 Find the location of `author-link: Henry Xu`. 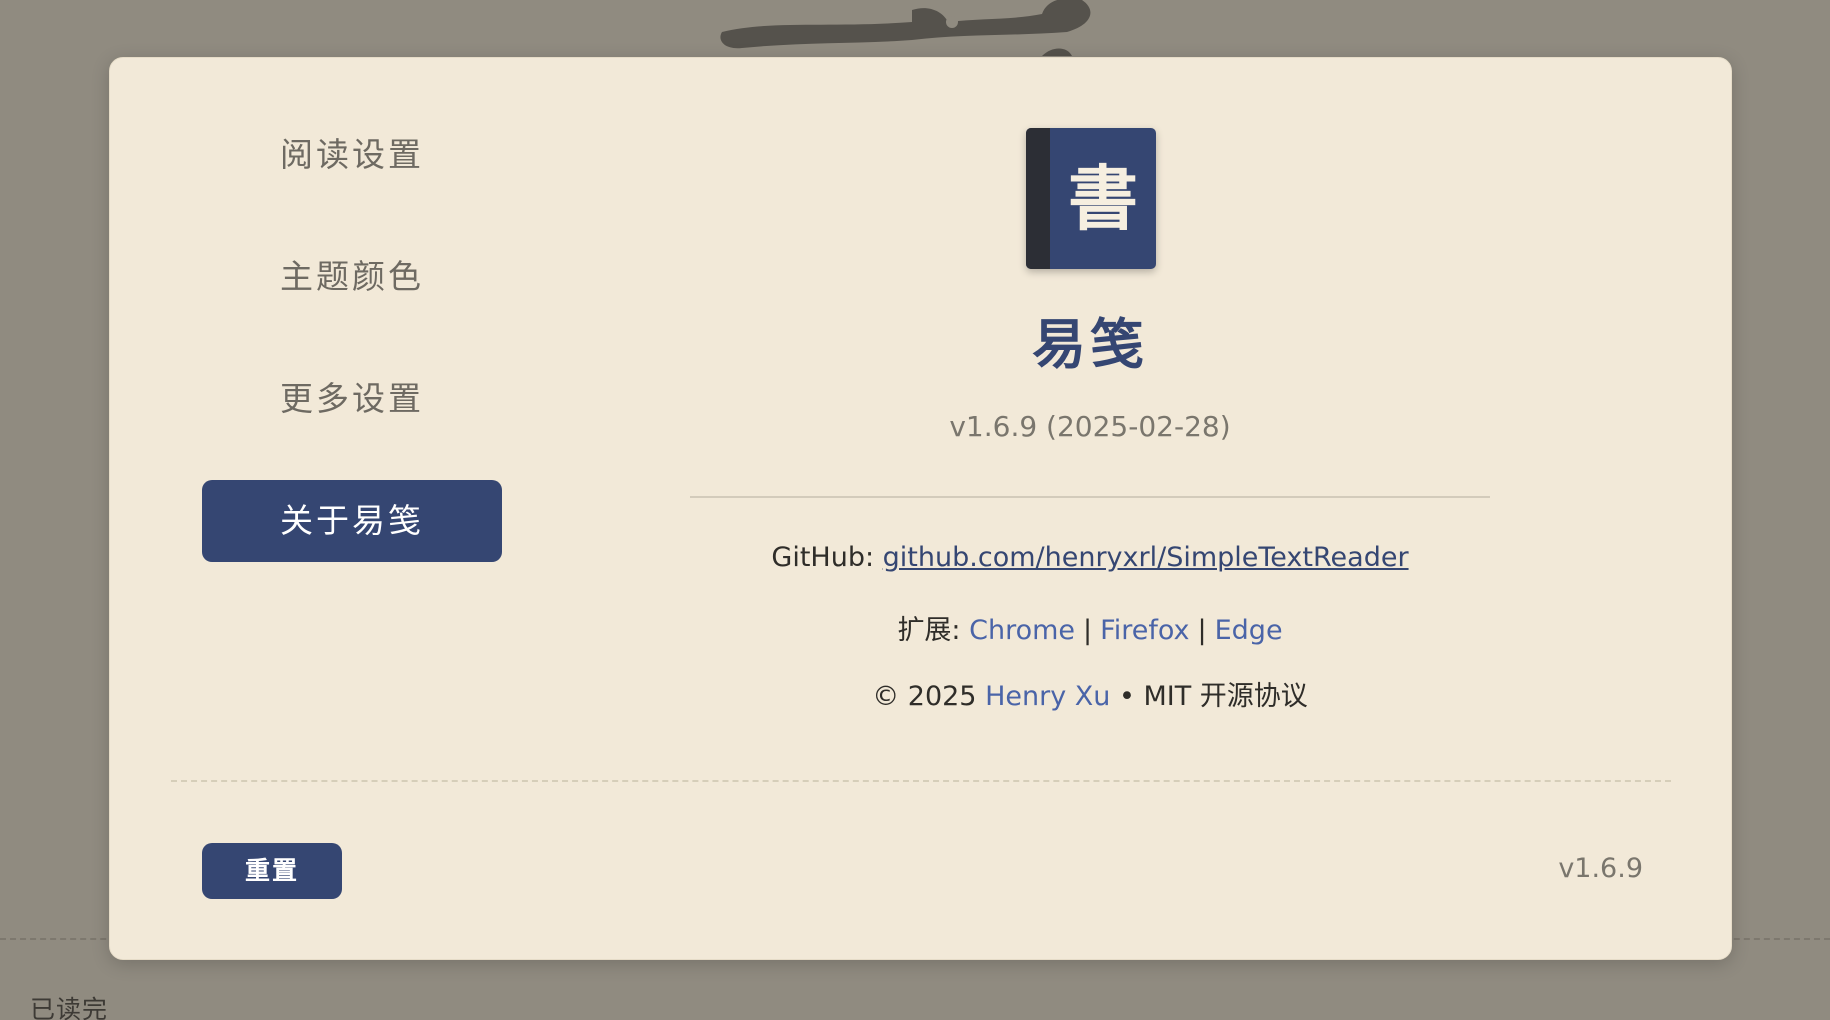

author-link: Henry Xu is located at coordinates (1047, 696).